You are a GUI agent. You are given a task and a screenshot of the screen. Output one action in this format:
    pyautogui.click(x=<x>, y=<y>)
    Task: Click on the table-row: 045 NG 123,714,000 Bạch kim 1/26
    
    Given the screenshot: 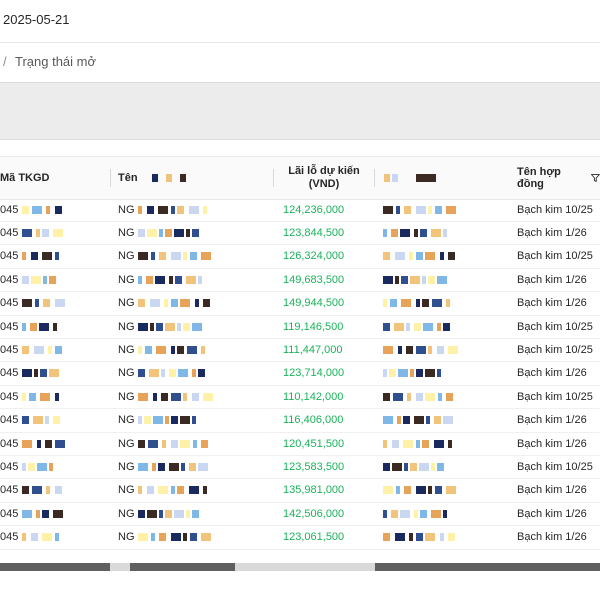 What is the action you would take?
    pyautogui.click(x=300, y=374)
    